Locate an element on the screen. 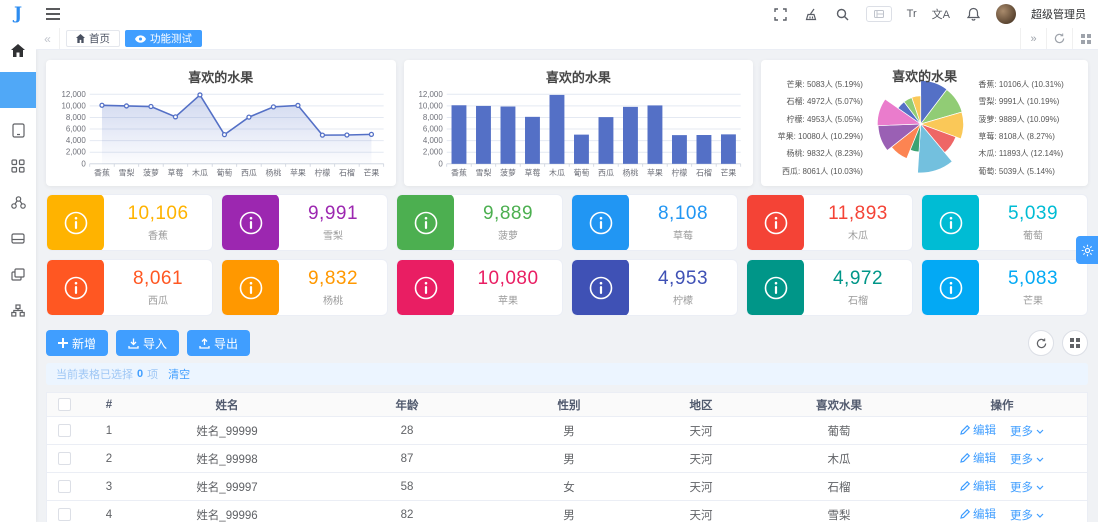 This screenshot has height=522, width=1098. refresh-page-icon is located at coordinates (1059, 38).